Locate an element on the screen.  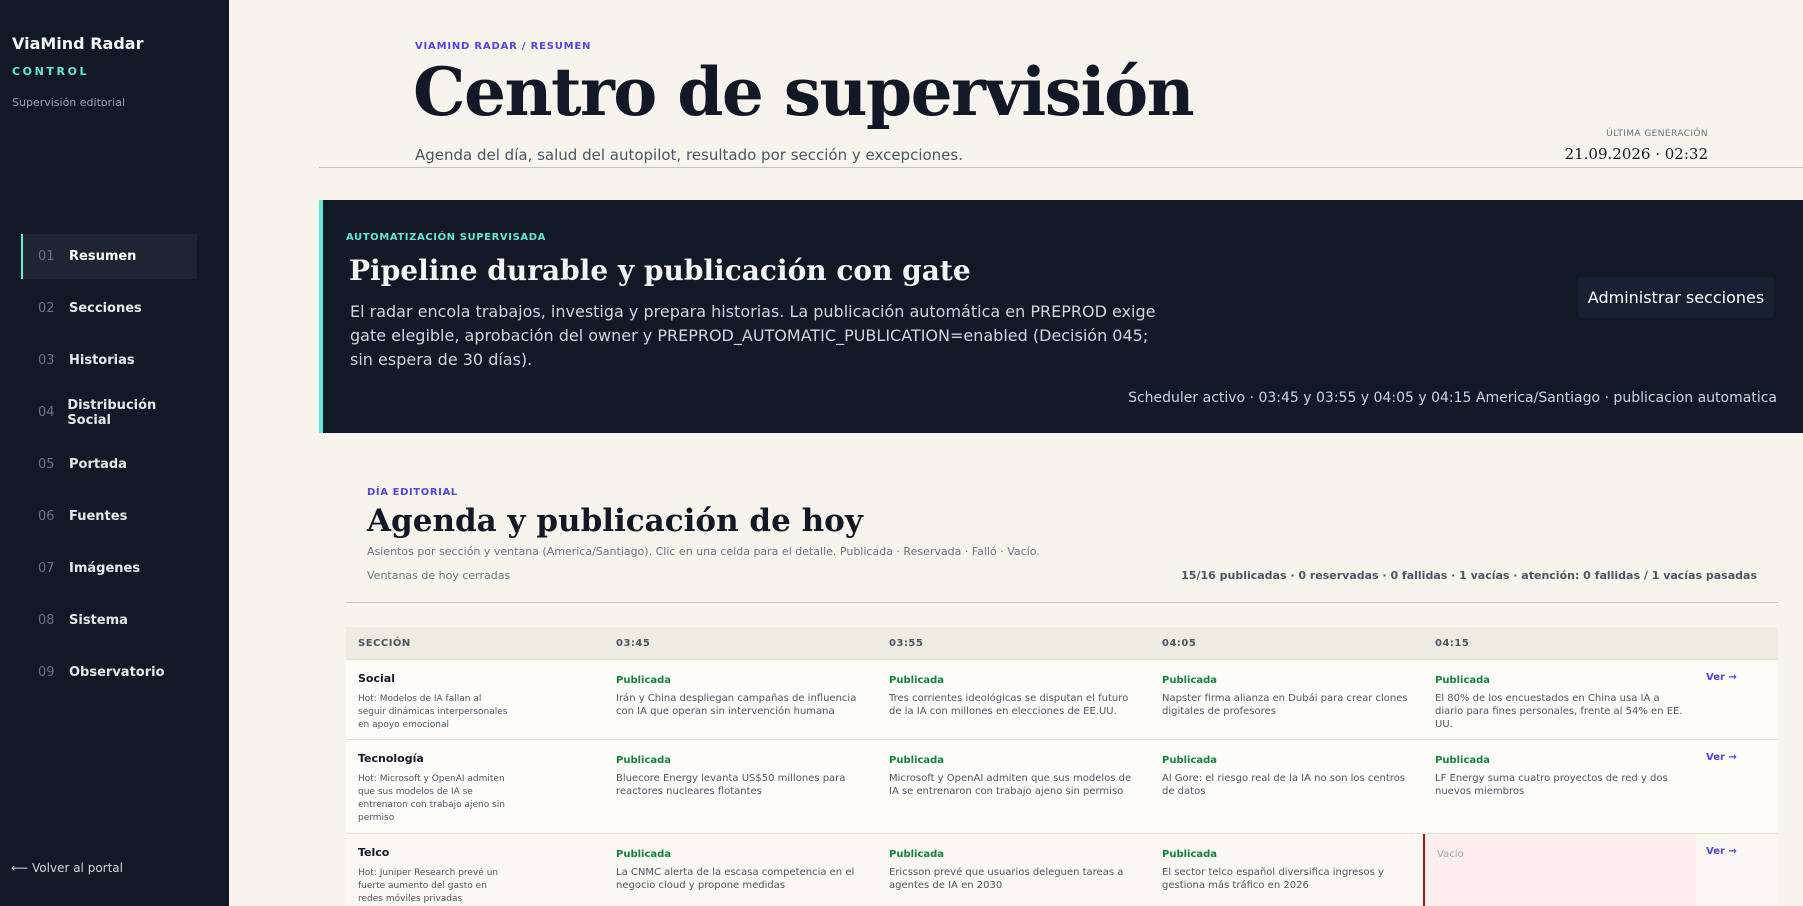
section-name: Social is located at coordinates (376, 678).